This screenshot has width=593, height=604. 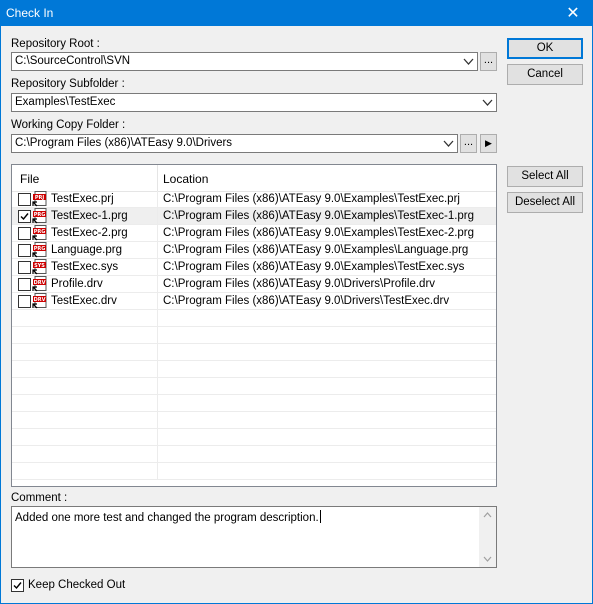 What do you see at coordinates (85, 267) in the screenshot?
I see `file-name: TestExec.sys` at bounding box center [85, 267].